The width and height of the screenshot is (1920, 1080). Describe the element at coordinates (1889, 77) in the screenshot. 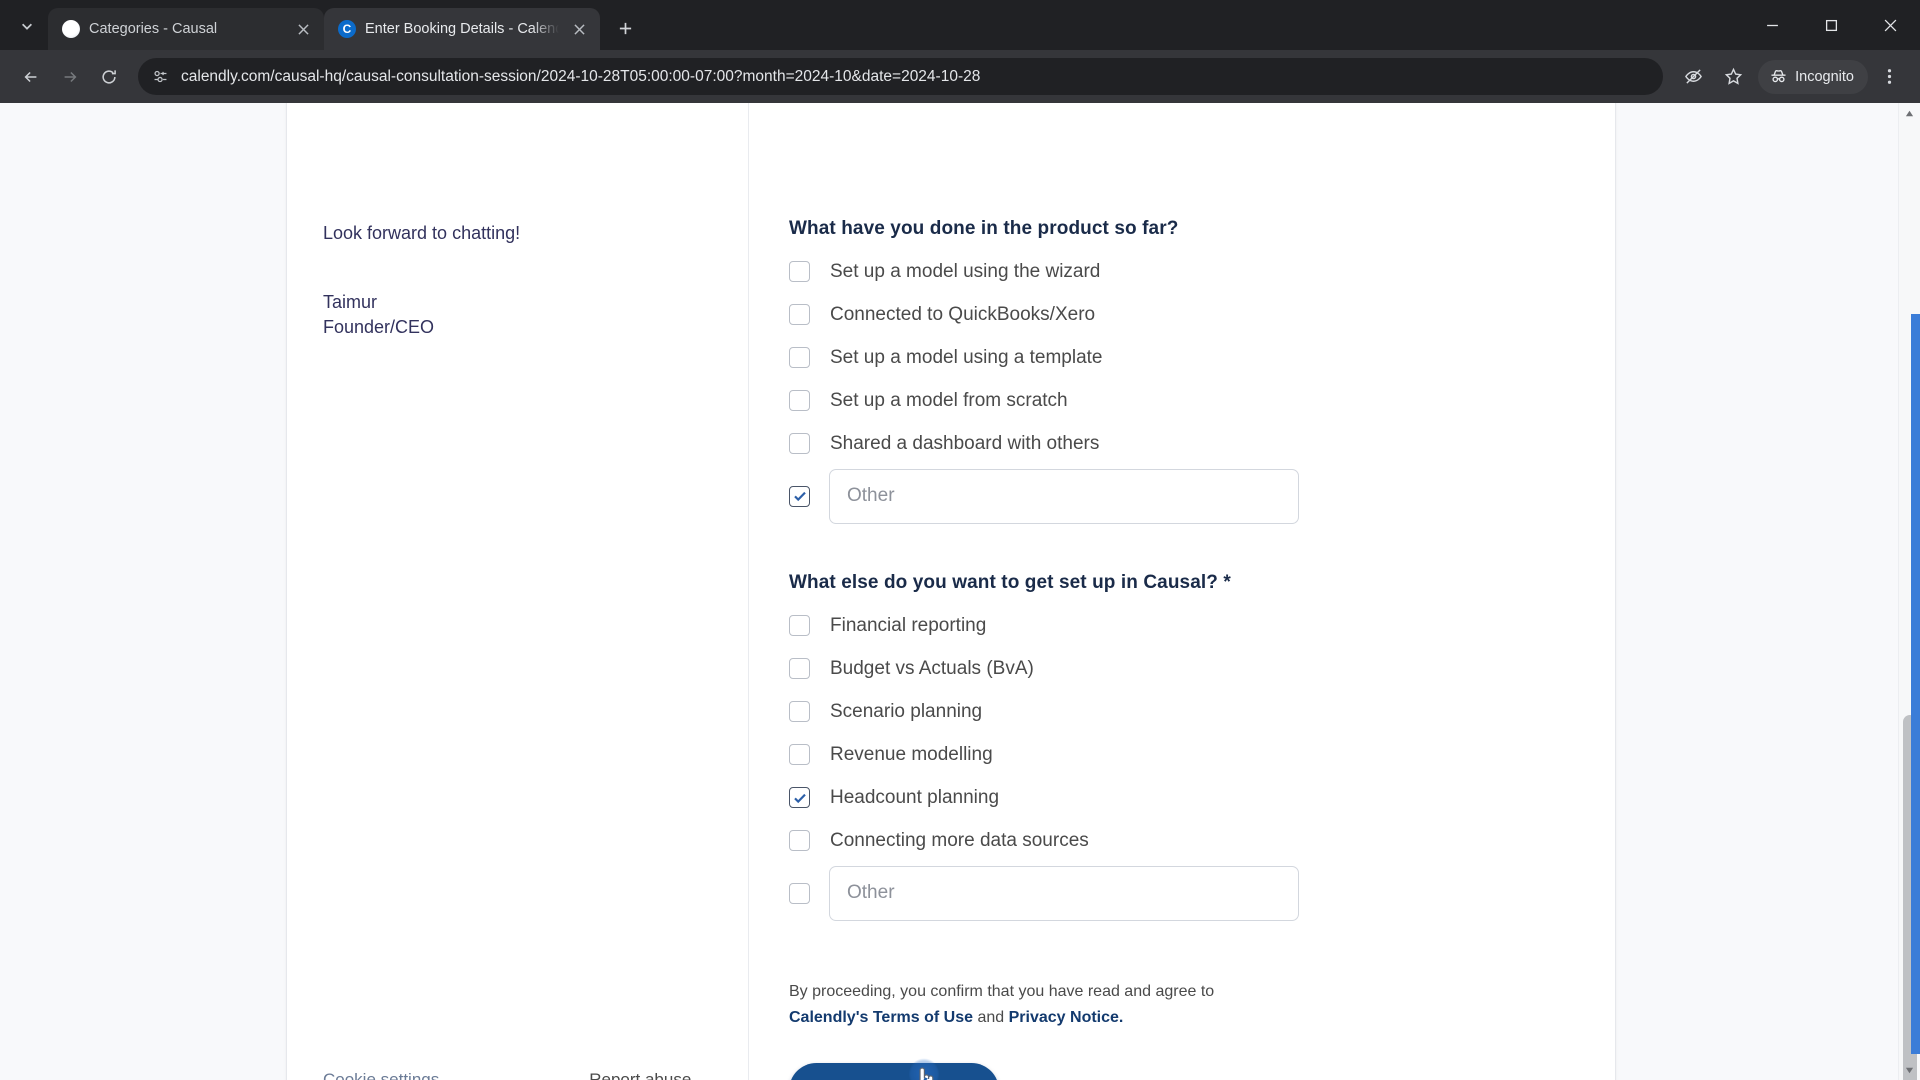

I see `chrome-menu-icon` at that location.